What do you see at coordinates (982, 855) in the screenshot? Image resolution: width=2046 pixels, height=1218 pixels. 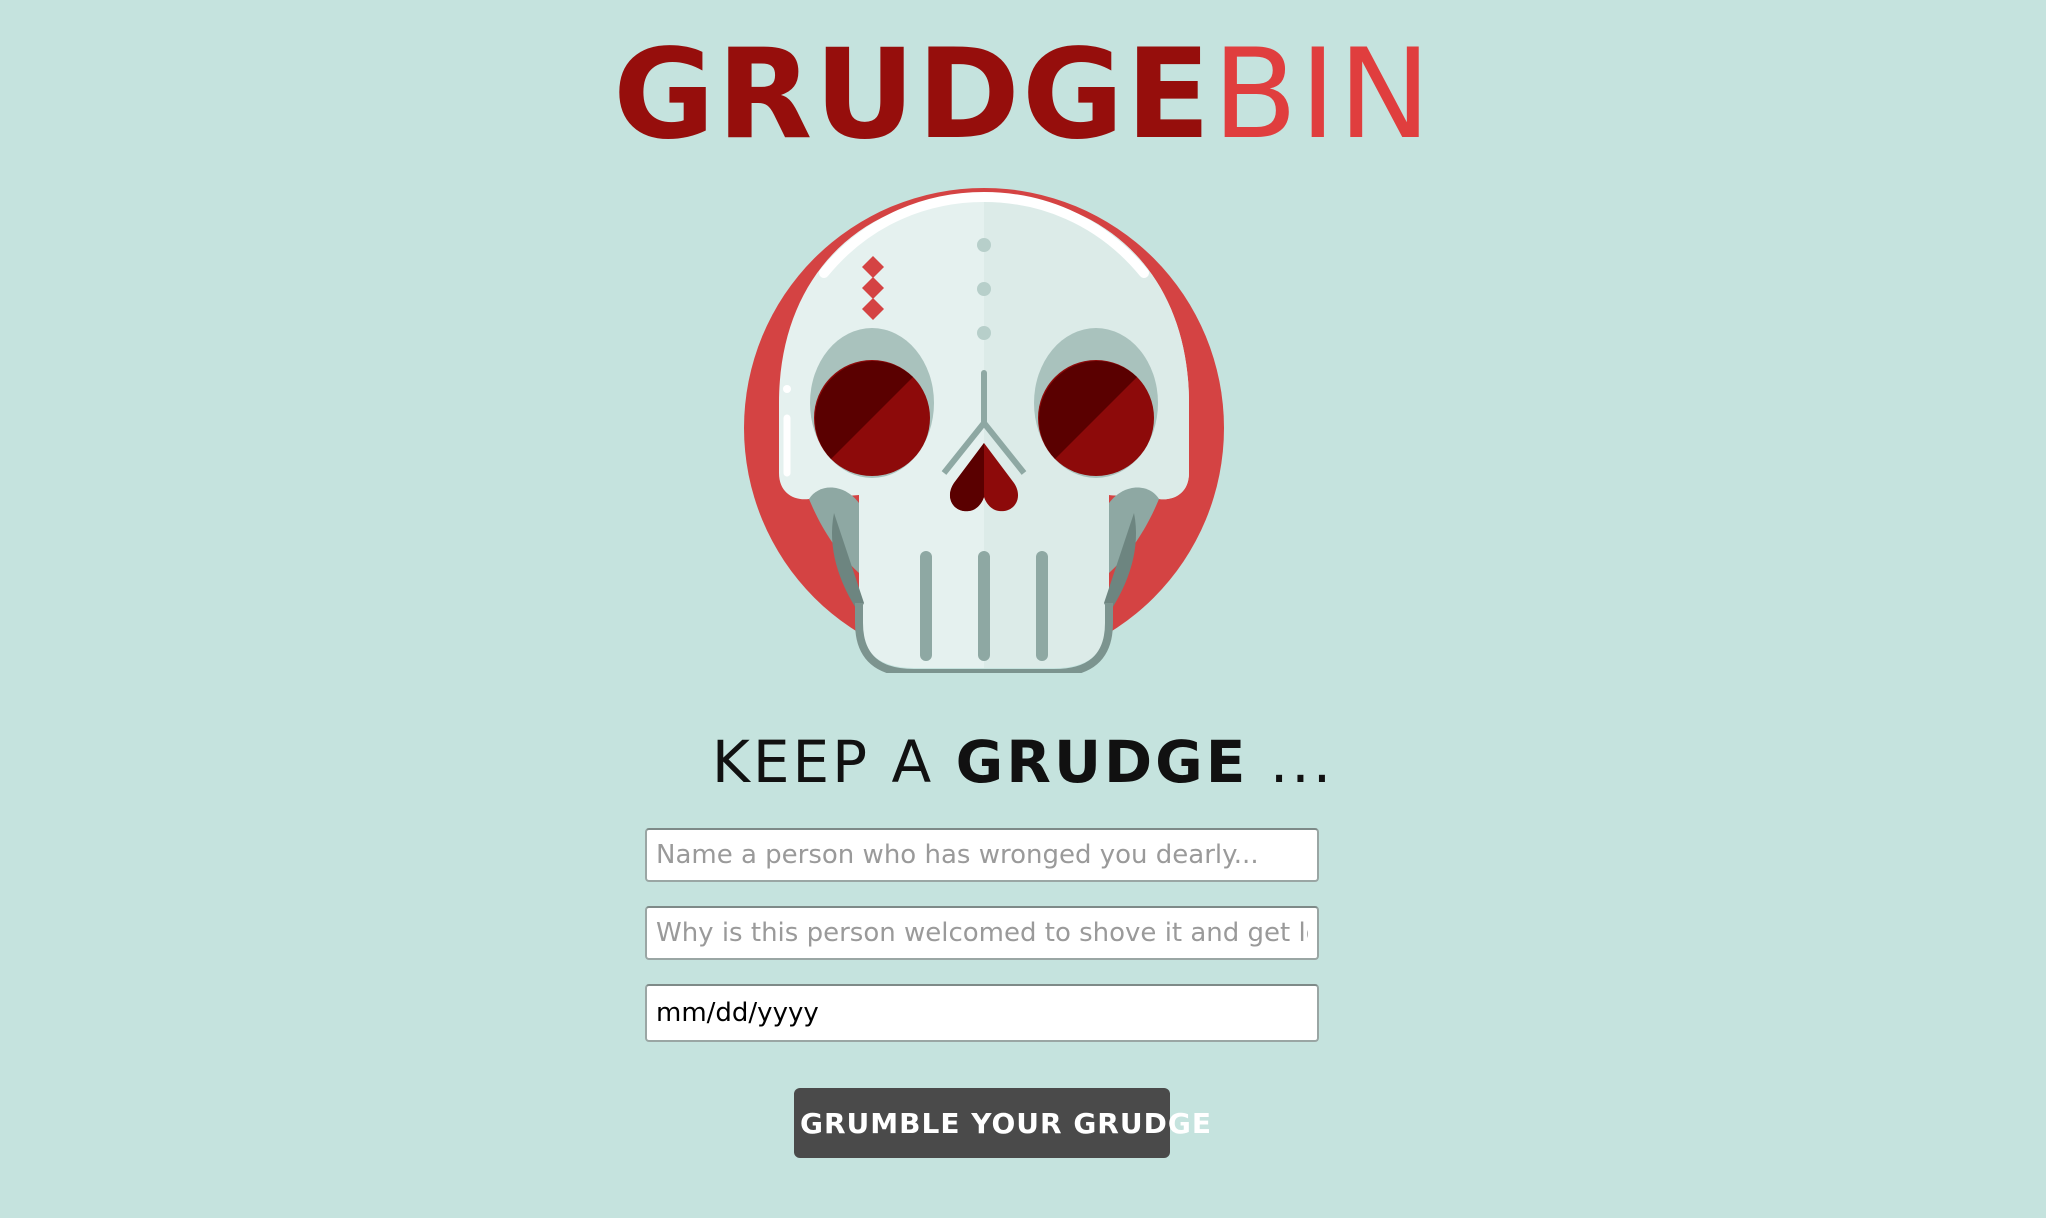 I see `person-name-input` at bounding box center [982, 855].